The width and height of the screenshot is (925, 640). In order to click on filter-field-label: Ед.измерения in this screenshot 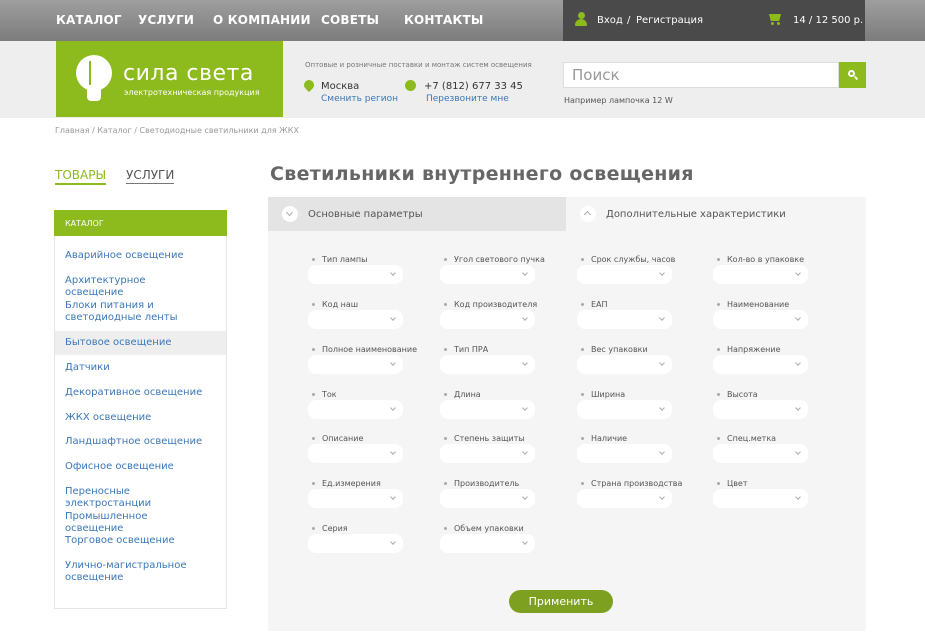, I will do `click(344, 483)`.